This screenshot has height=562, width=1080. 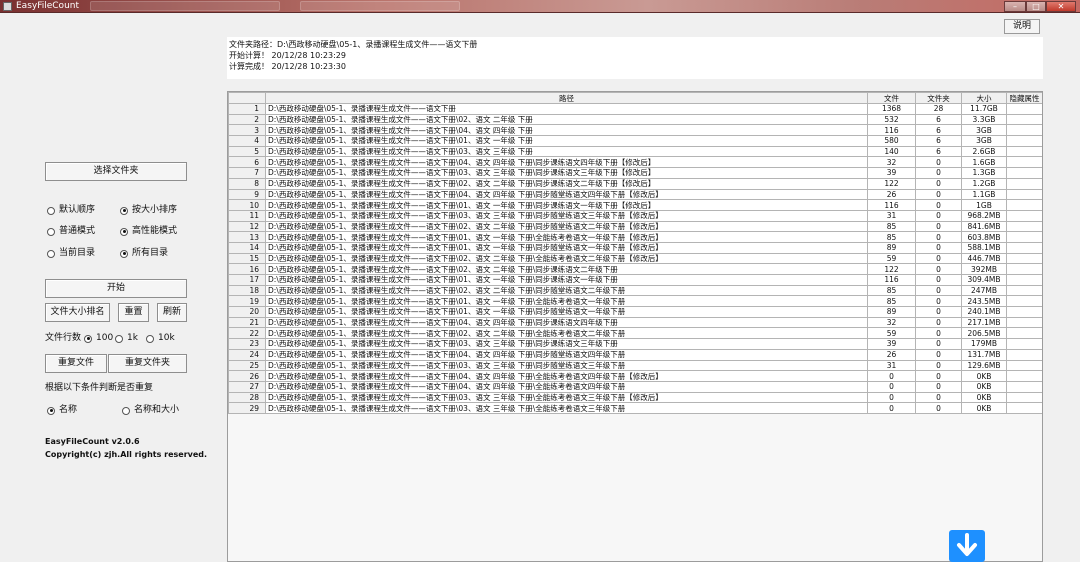 What do you see at coordinates (150, 410) in the screenshot?
I see `radio-by-name-and-size: 名称和大小` at bounding box center [150, 410].